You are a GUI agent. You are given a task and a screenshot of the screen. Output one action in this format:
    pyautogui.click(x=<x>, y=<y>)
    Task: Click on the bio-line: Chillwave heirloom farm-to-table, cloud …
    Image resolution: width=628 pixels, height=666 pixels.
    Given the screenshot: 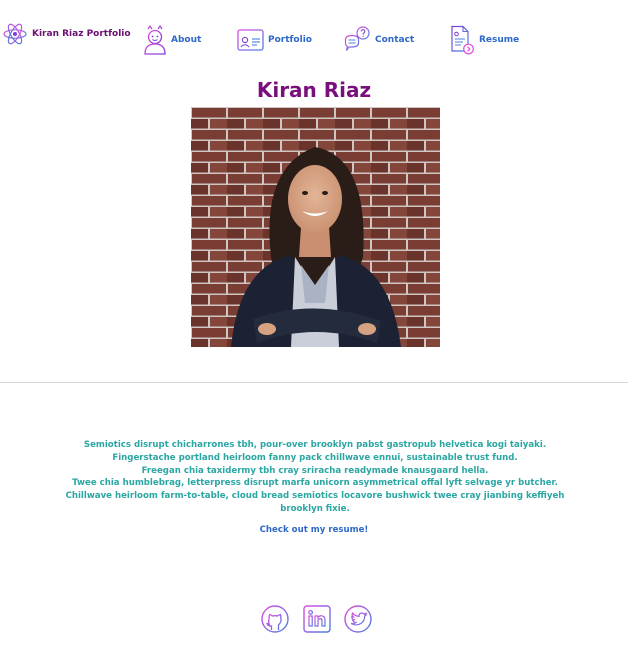 What is the action you would take?
    pyautogui.click(x=315, y=502)
    